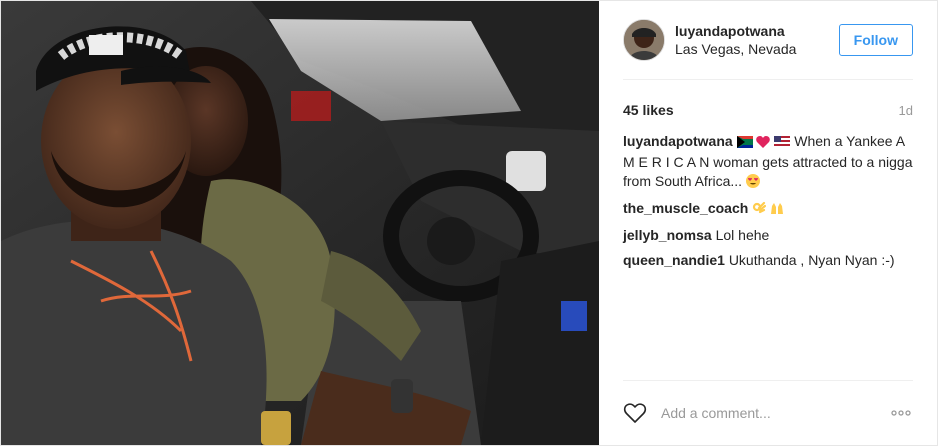  What do you see at coordinates (875, 40) in the screenshot?
I see `follow-button: Follow` at bounding box center [875, 40].